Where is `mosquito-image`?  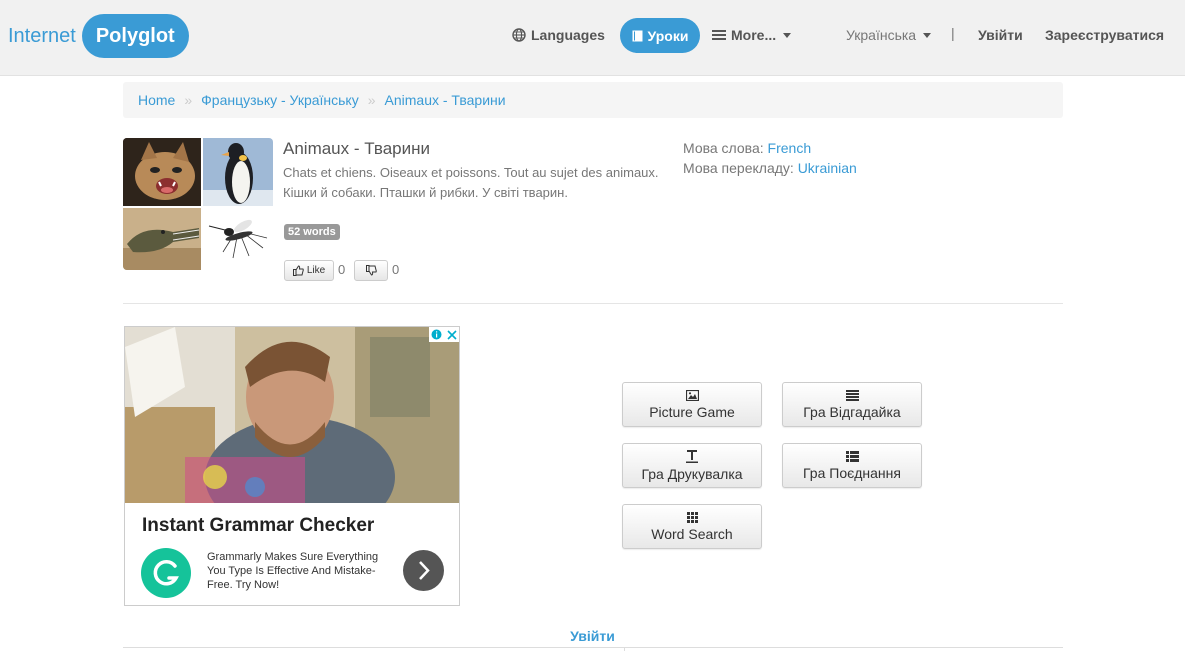 mosquito-image is located at coordinates (238, 239).